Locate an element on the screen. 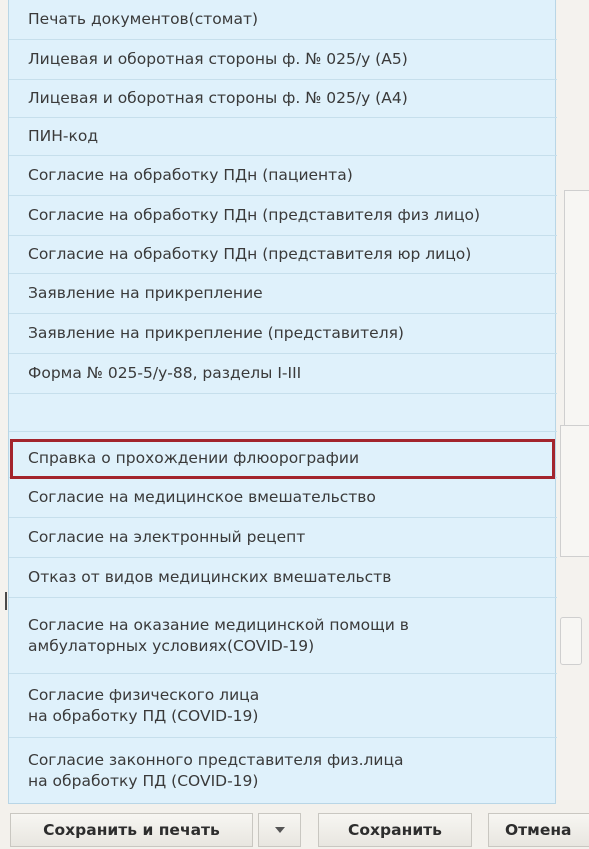 The height and width of the screenshot is (849, 589). menu-item-label: ПИН-код is located at coordinates (63, 136).